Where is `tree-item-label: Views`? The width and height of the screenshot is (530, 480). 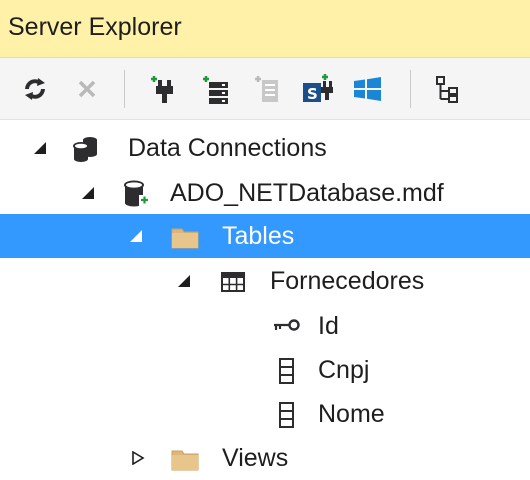 tree-item-label: Views is located at coordinates (255, 458).